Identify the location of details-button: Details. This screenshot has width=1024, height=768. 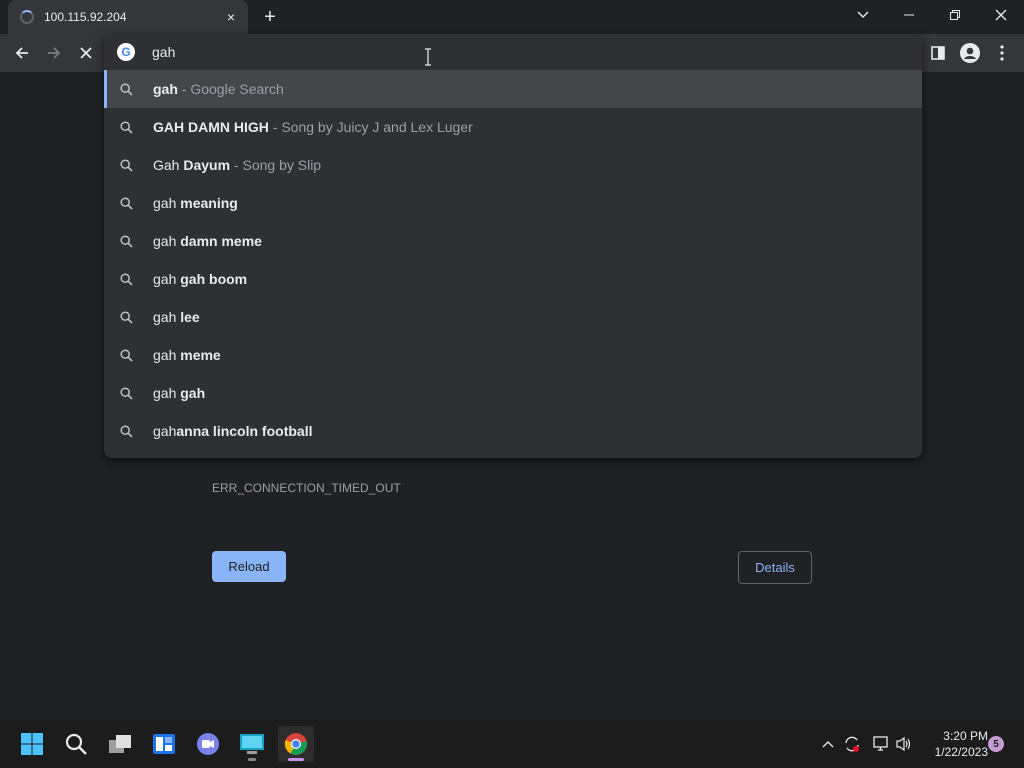
(775, 567).